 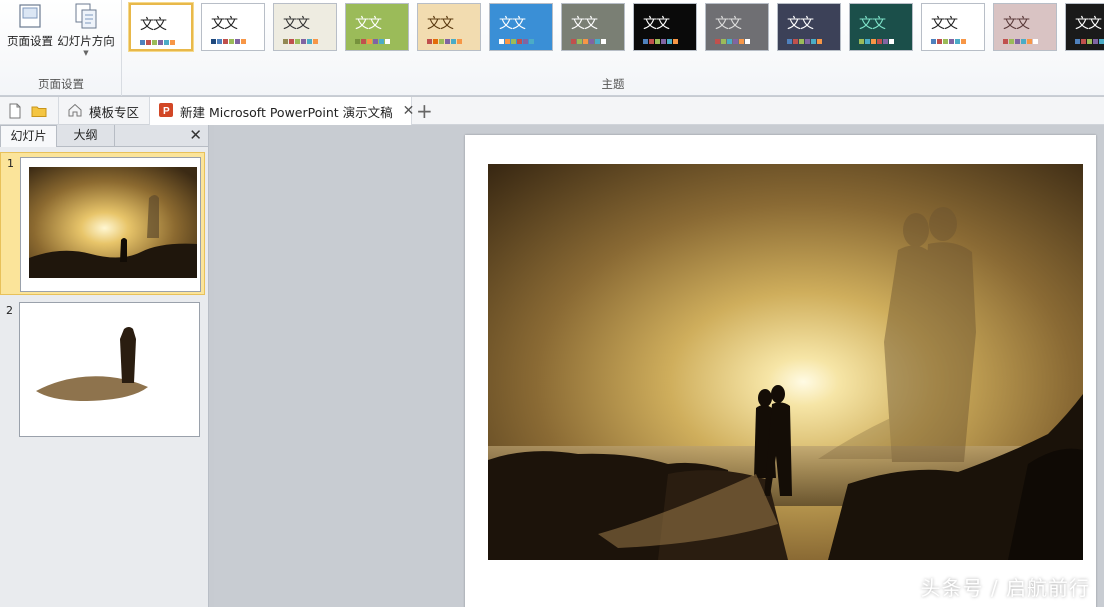 I want to click on new-file-icon, so click(x=15, y=111).